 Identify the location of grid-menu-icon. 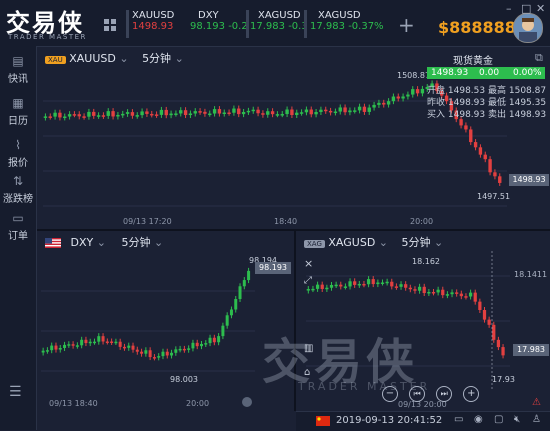
(110, 25).